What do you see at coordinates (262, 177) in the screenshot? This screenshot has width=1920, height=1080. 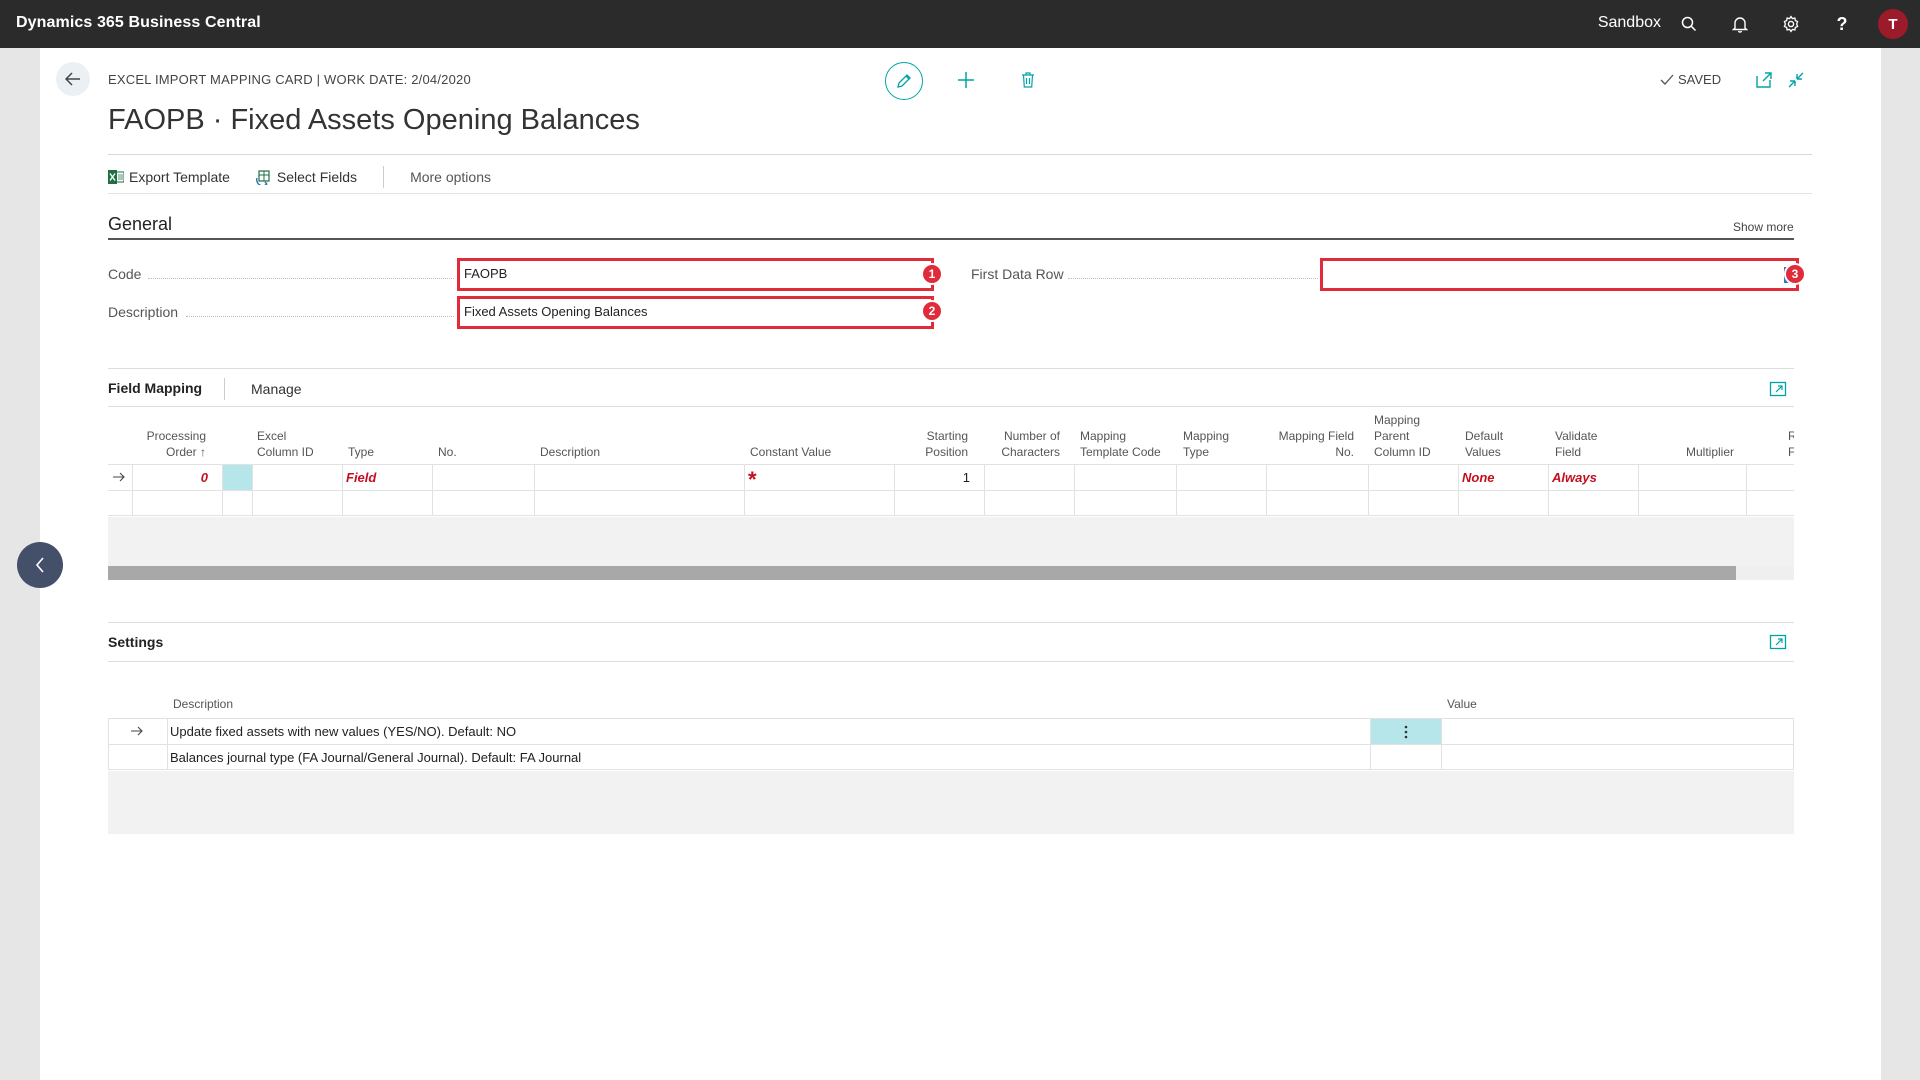 I see `select-fields-icon` at bounding box center [262, 177].